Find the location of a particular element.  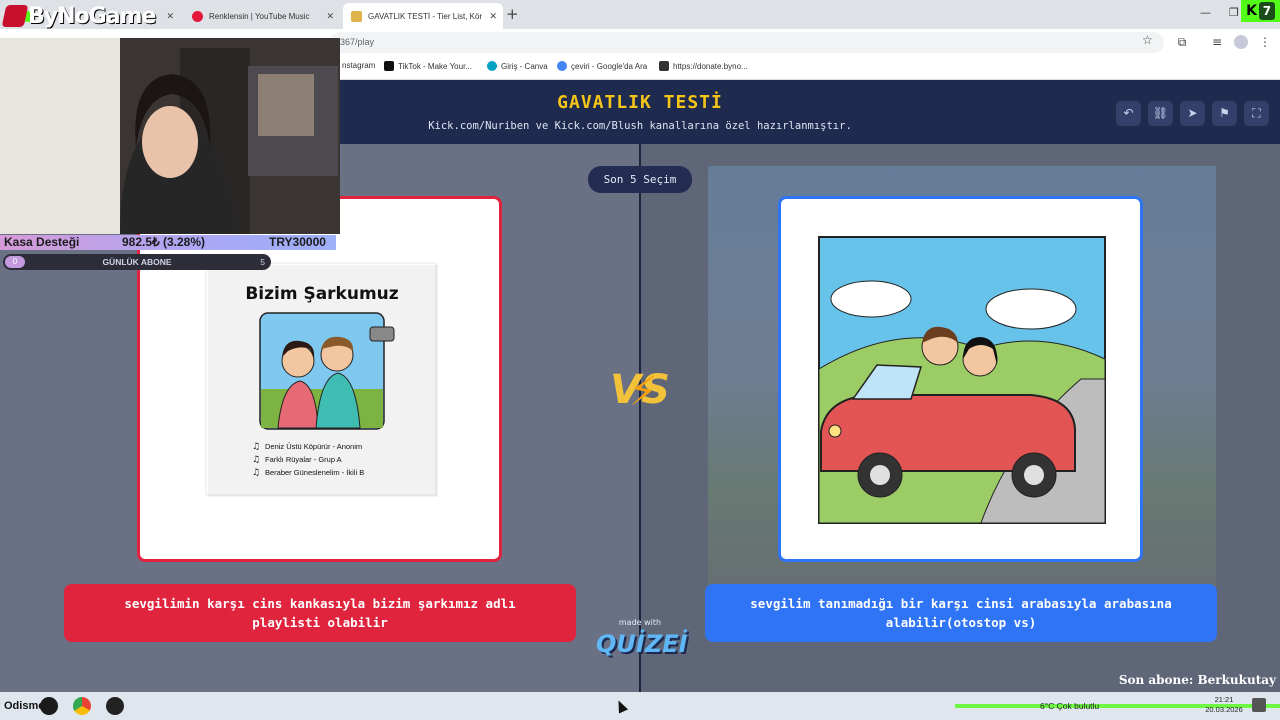

donation-goal-bar: Kasa Desteği 982.5₺ (3.28%) TRY30000 is located at coordinates (168, 242).